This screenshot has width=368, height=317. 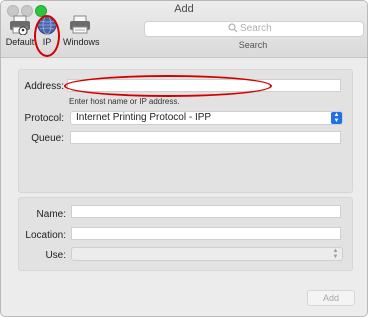 I want to click on printer-windows-icon, so click(x=80, y=24).